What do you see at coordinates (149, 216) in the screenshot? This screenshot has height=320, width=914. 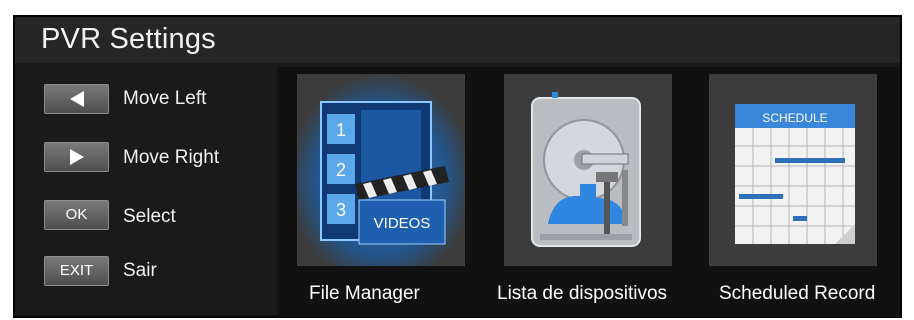 I see `select-label: Select` at bounding box center [149, 216].